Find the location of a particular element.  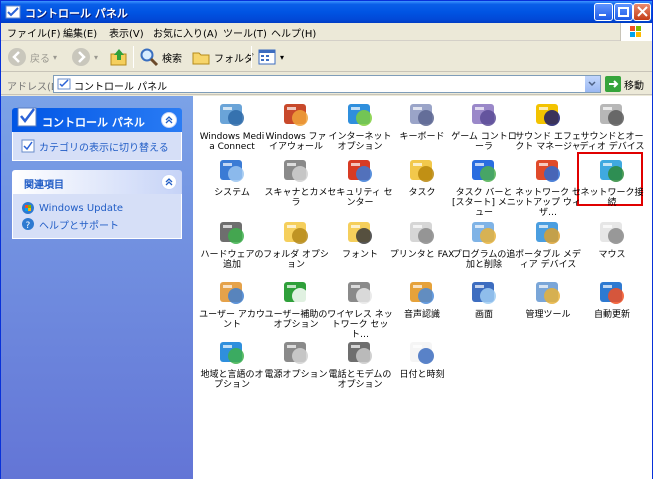

windows-update-link: Windows Update is located at coordinates (97, 208).